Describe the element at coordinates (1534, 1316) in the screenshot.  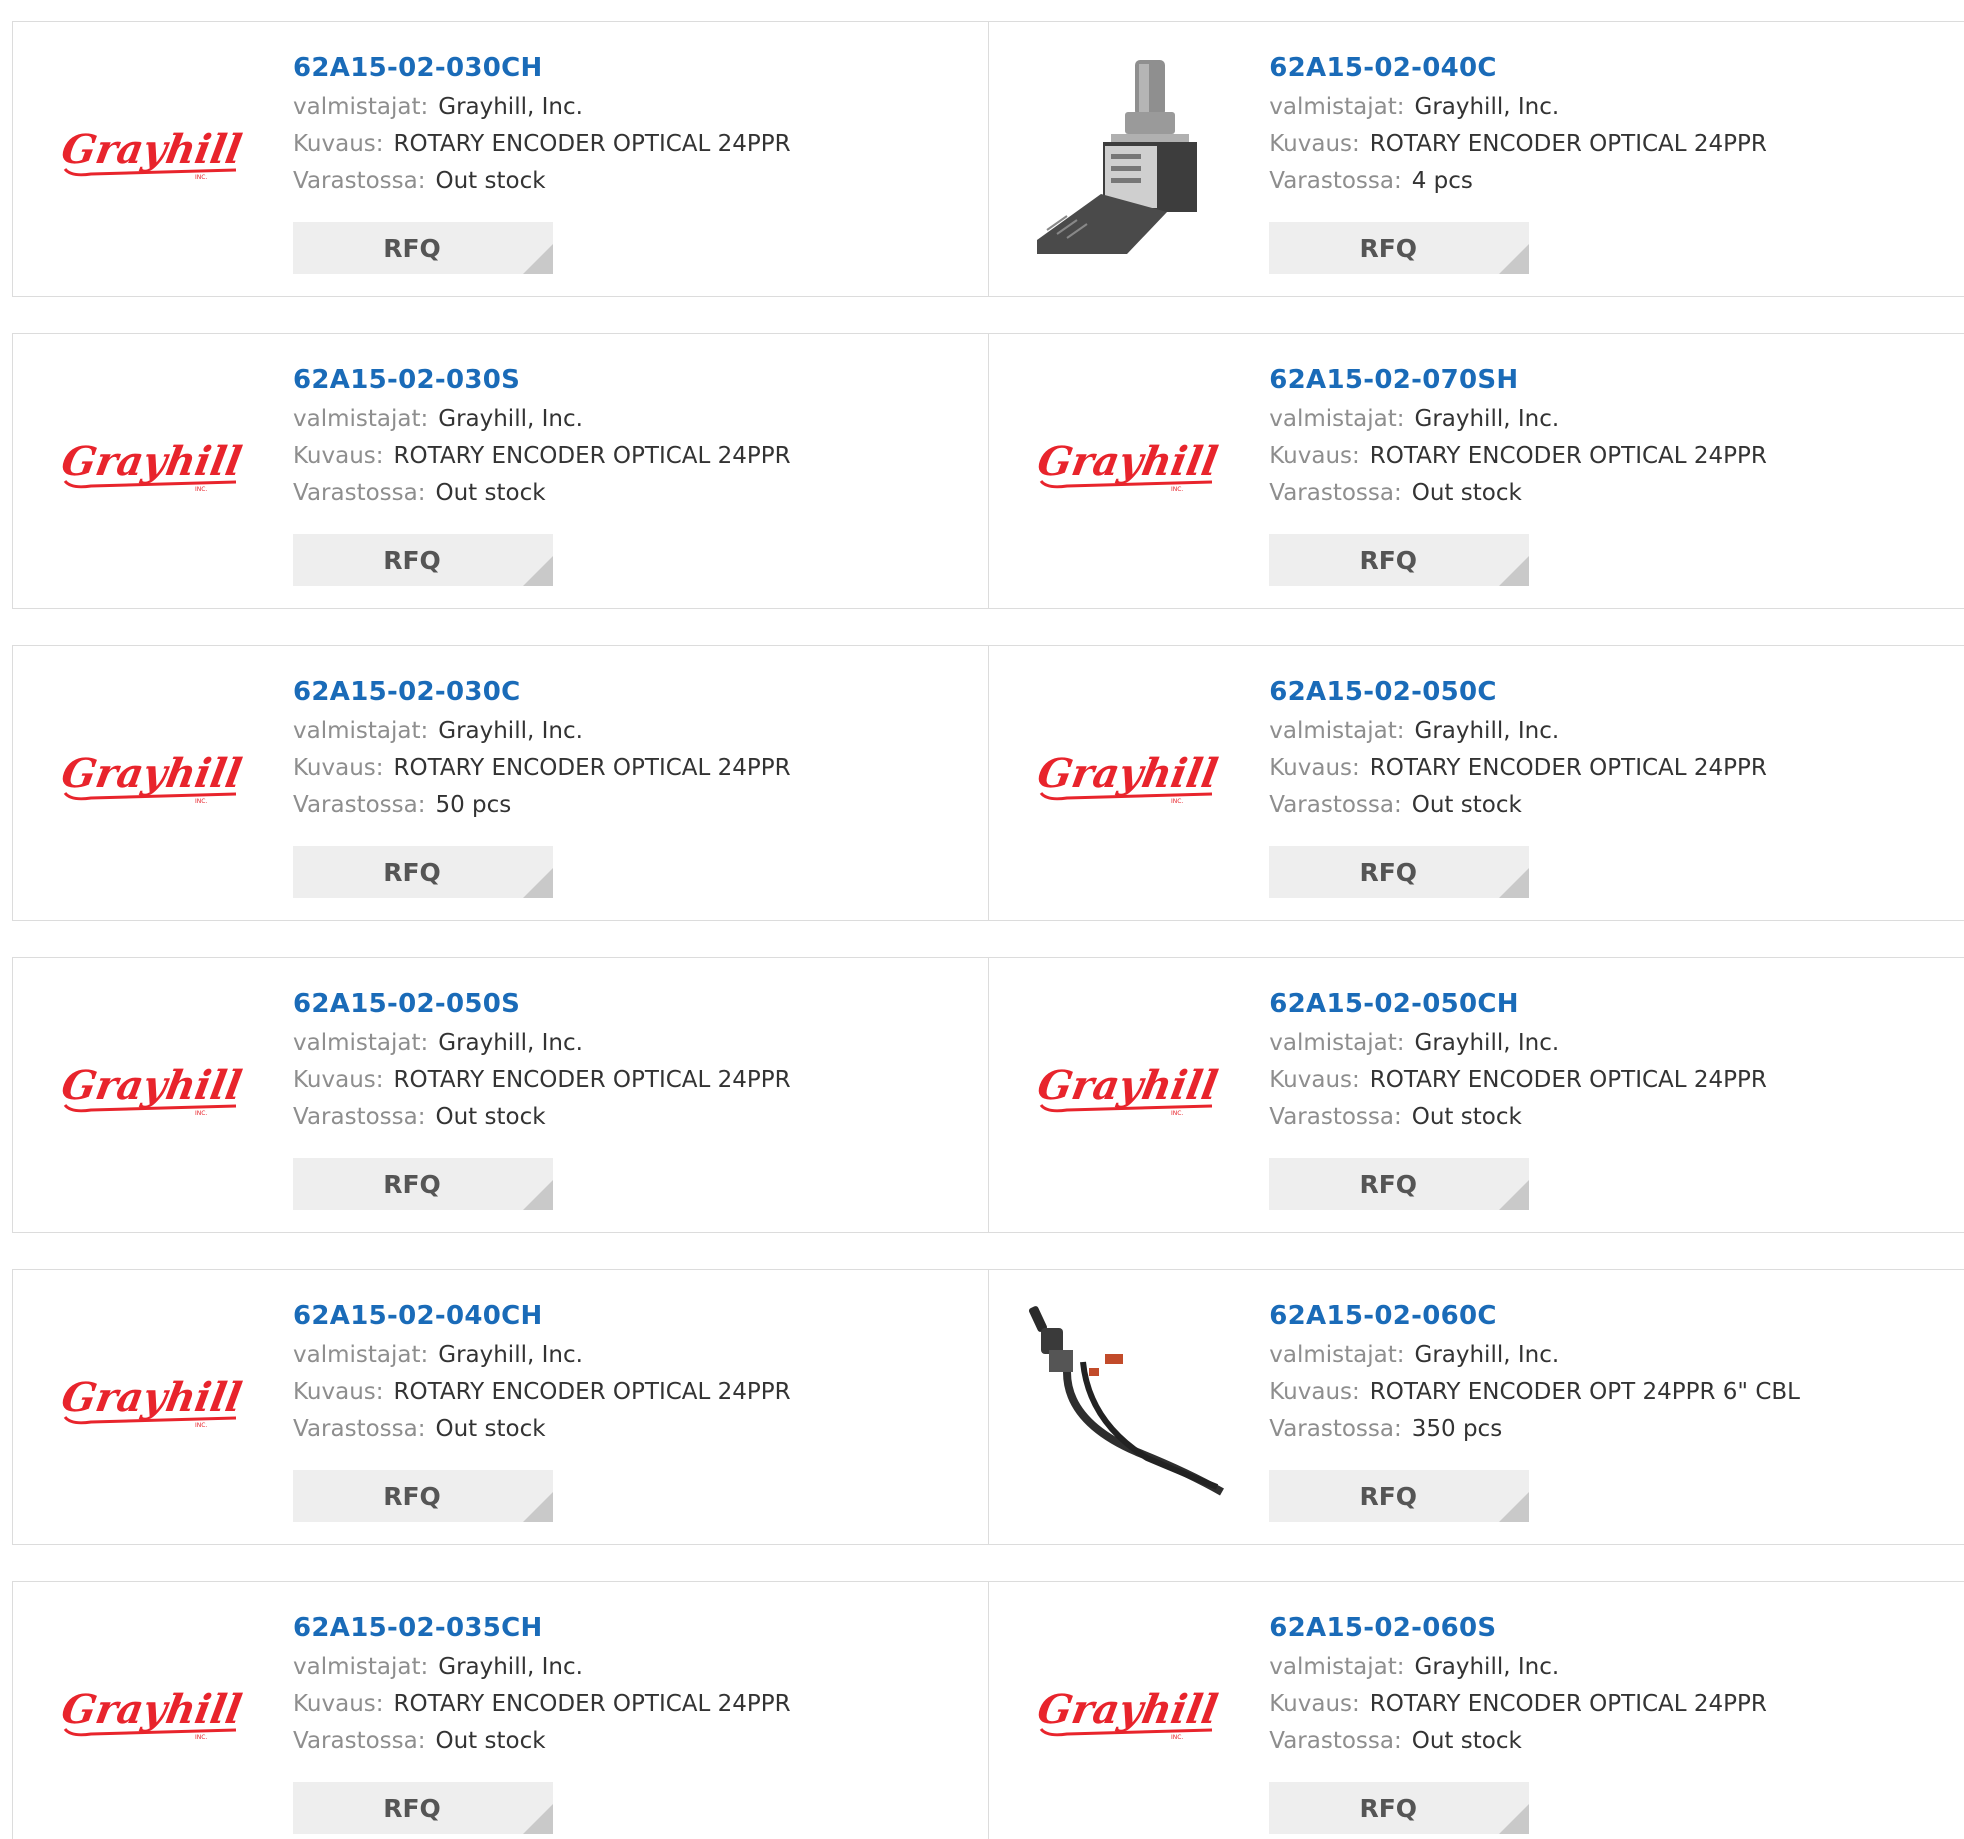
I see `part-number-link: 62A15-02-060C` at that location.